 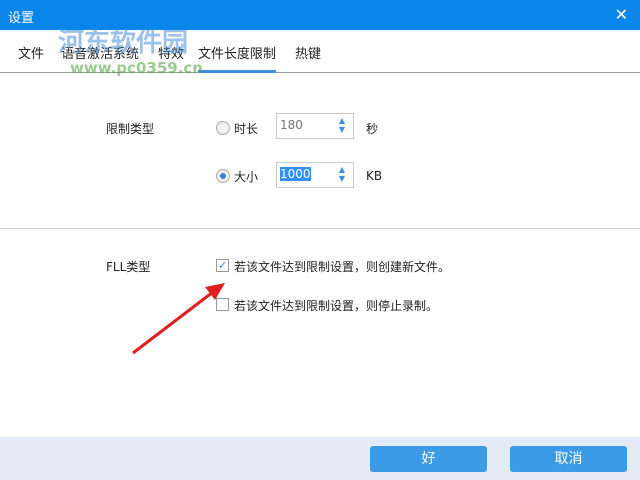 I want to click on footer: 好 取消, so click(x=320, y=458).